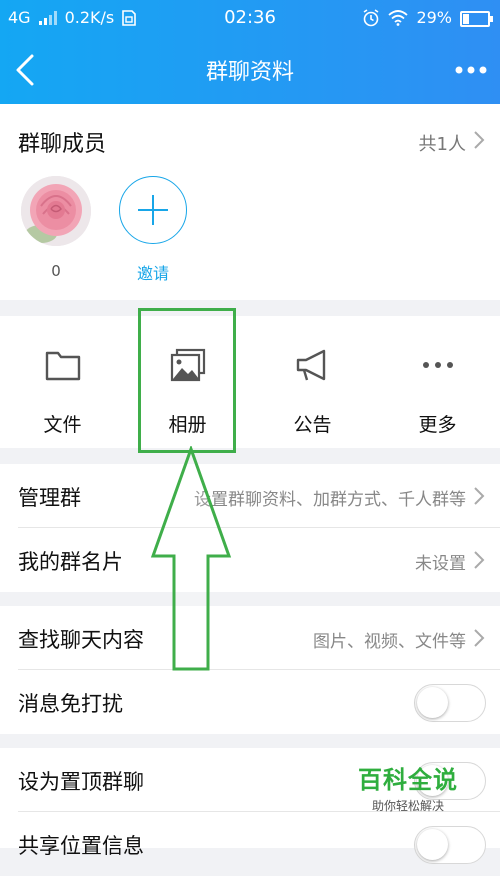 The width and height of the screenshot is (500, 876). Describe the element at coordinates (56, 271) in the screenshot. I see `member-name: 0` at that location.